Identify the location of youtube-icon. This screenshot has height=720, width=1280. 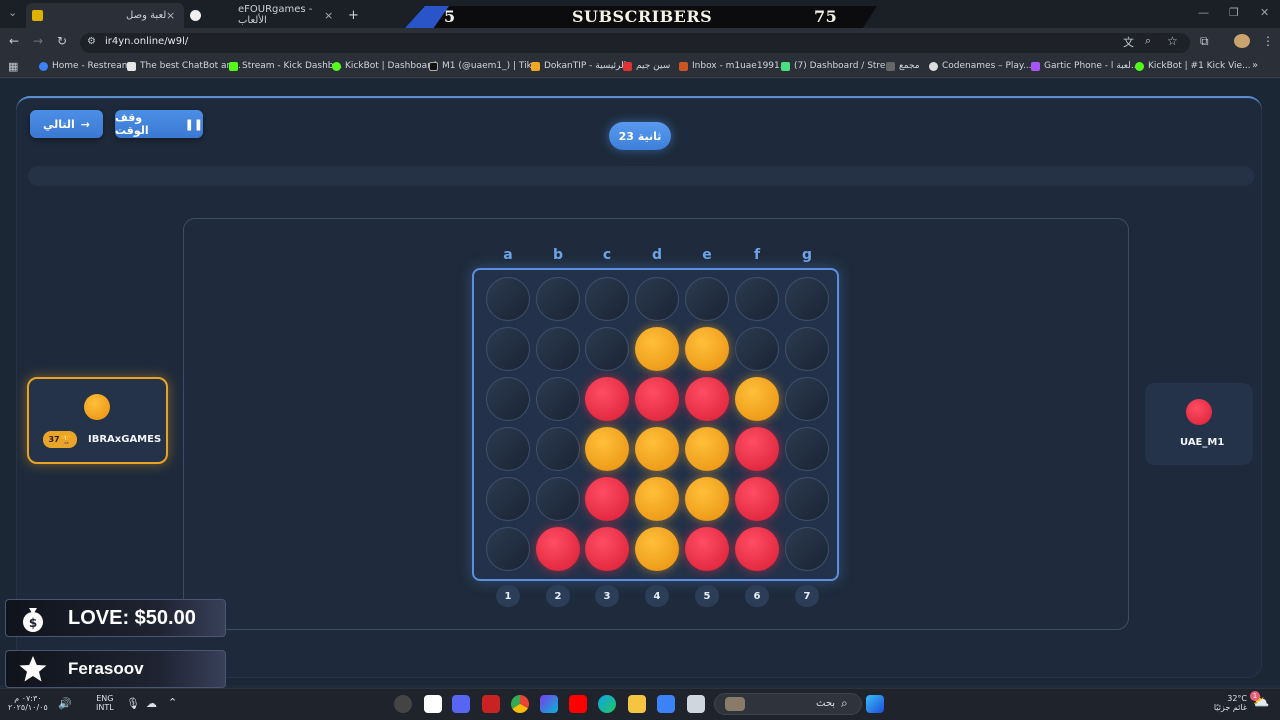
(578, 704).